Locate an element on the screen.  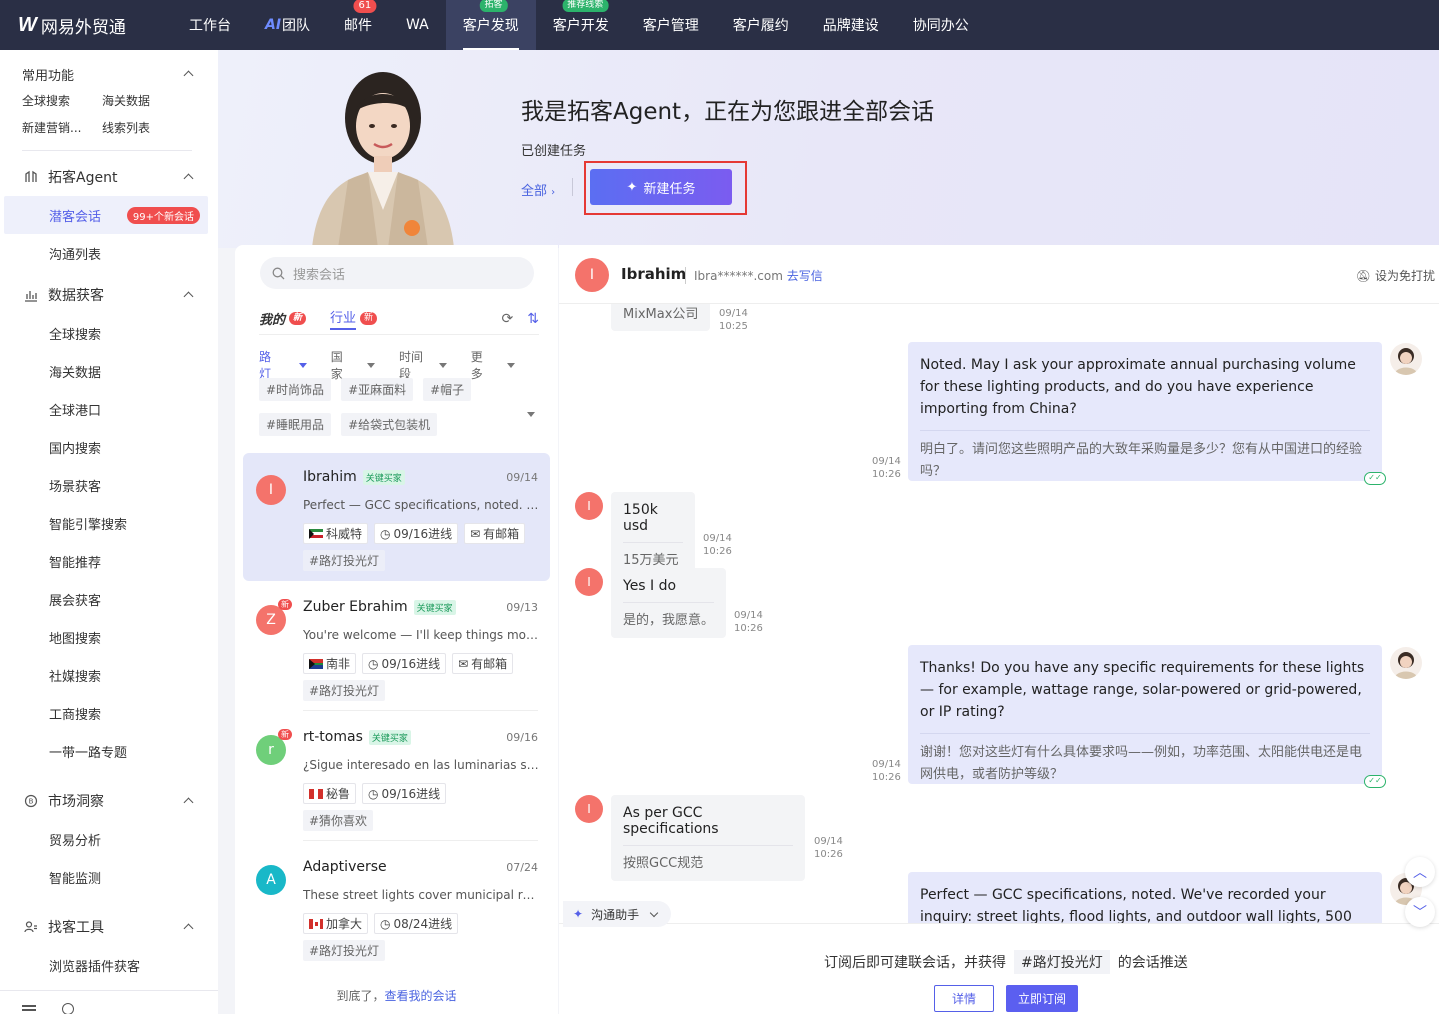
nav-wa: WA is located at coordinates (417, 25).